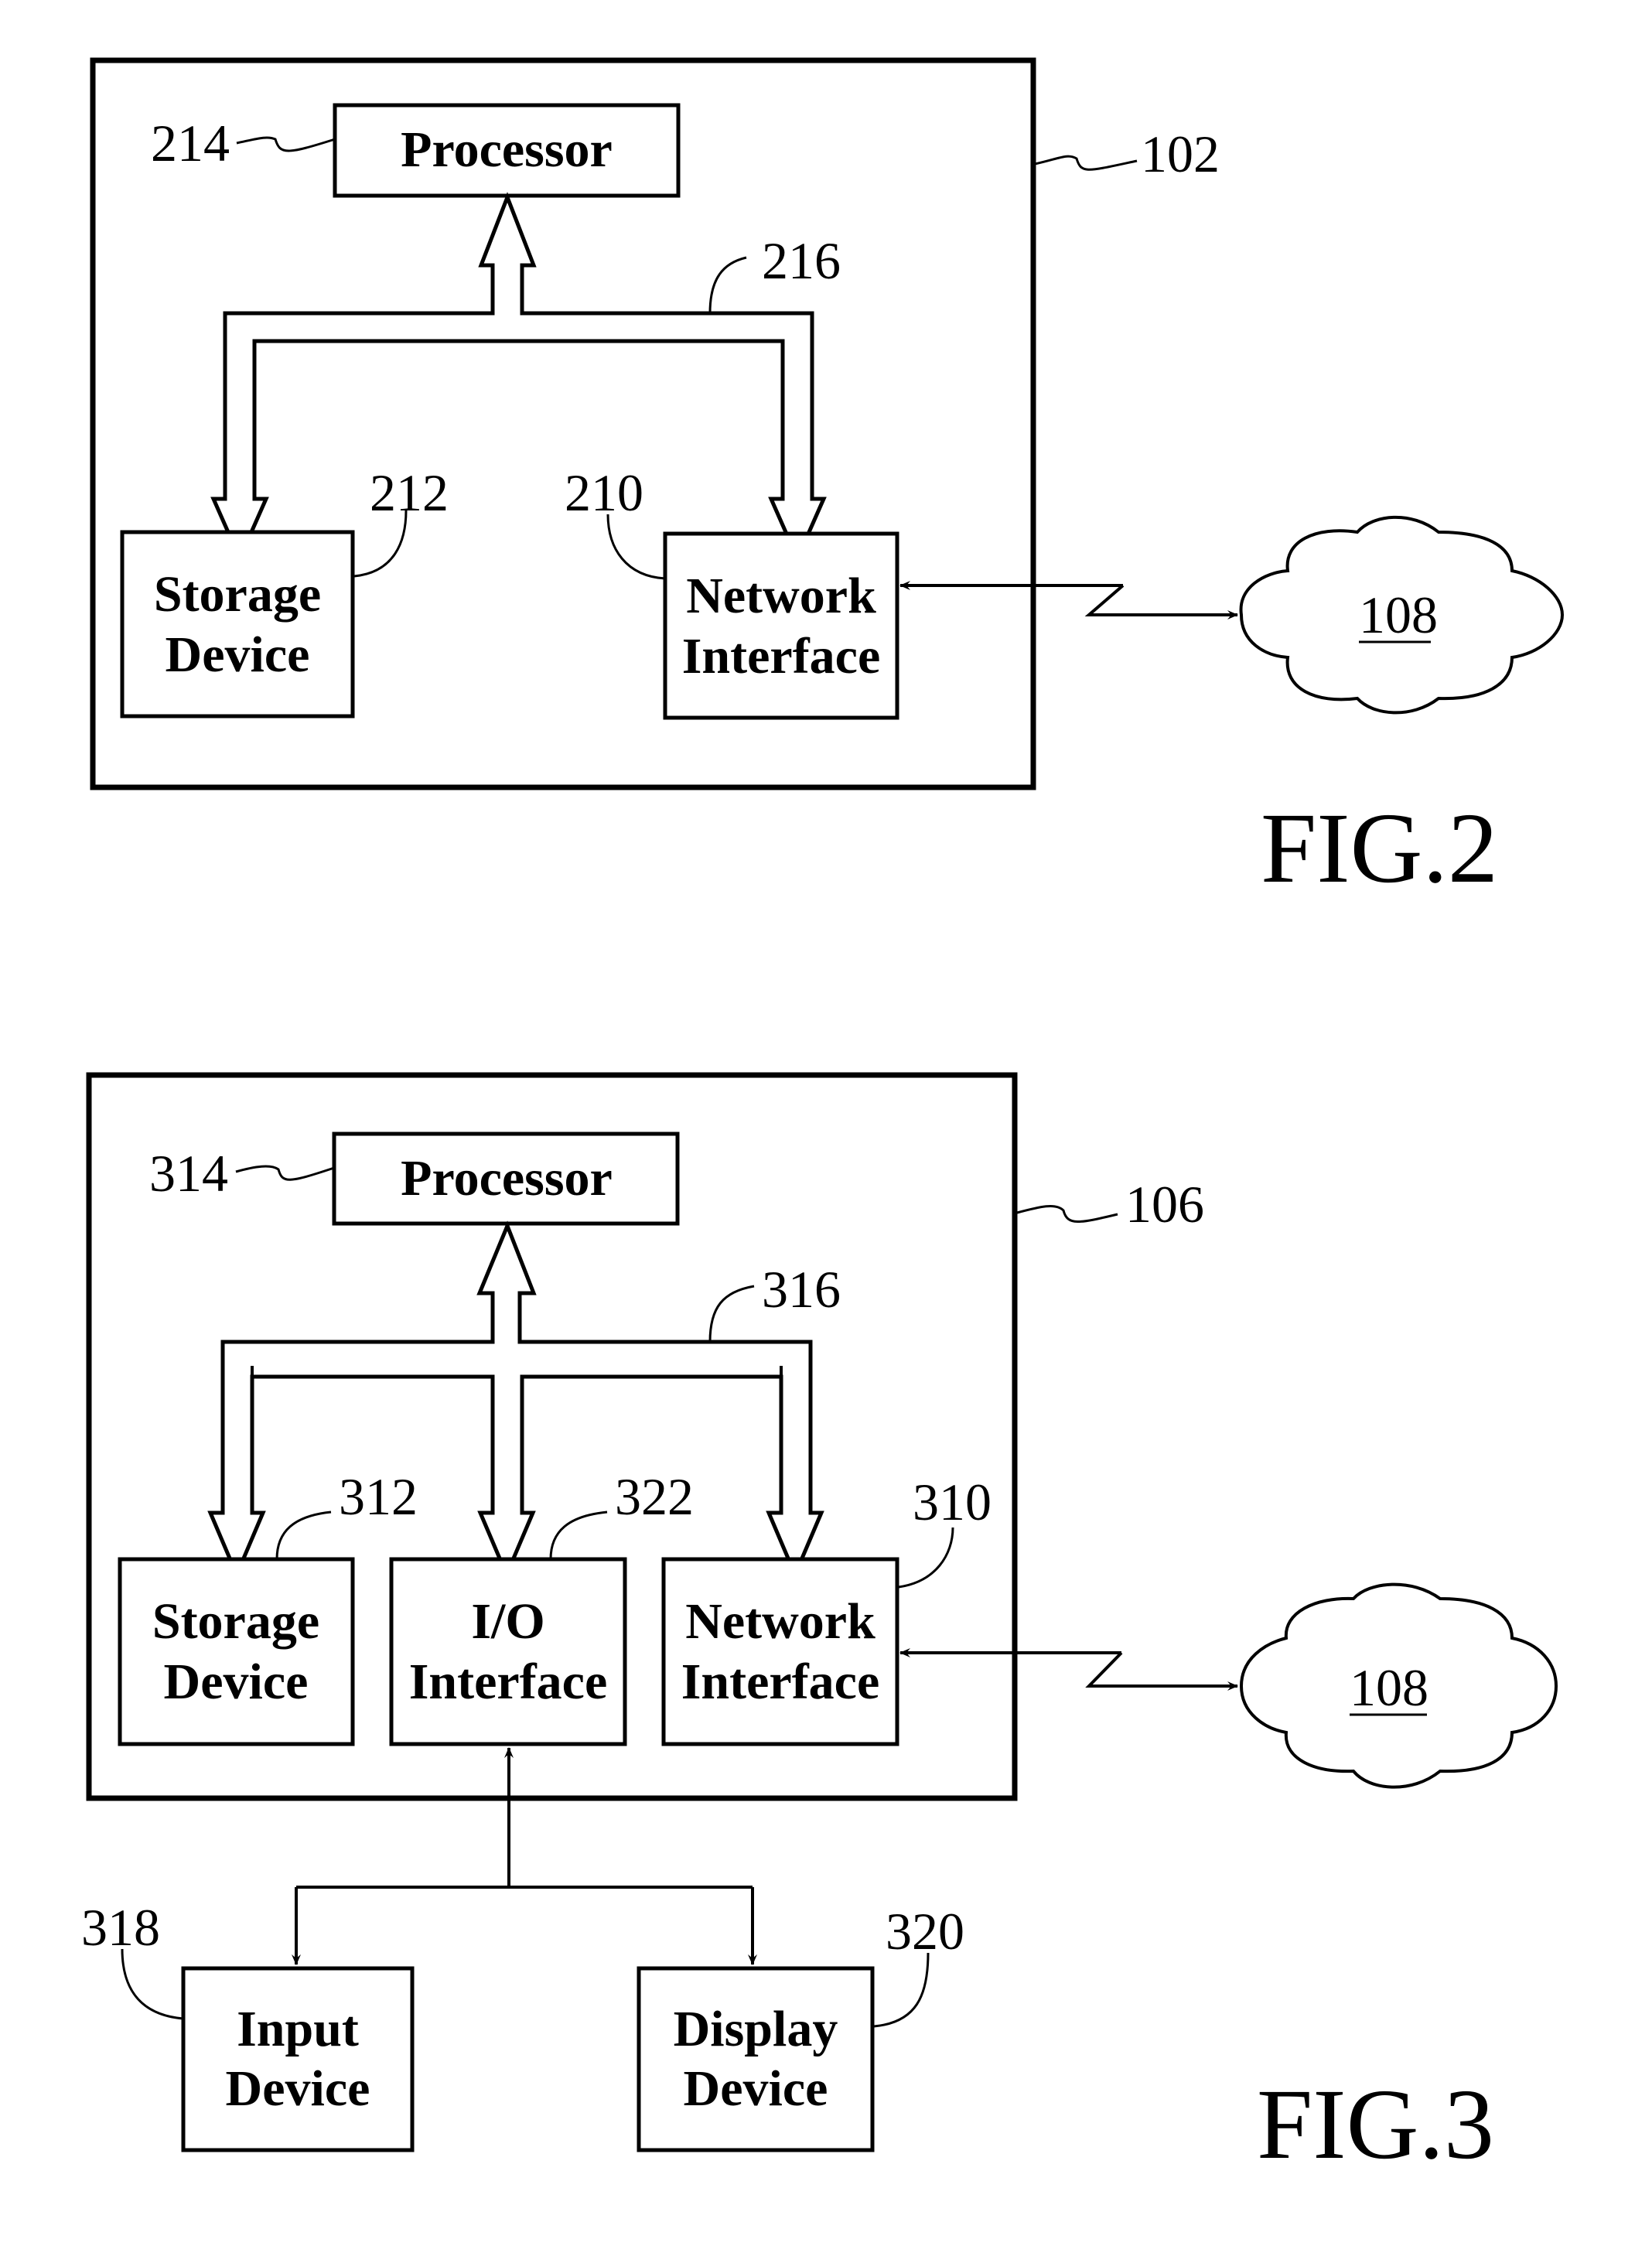 The height and width of the screenshot is (2246, 1652). What do you see at coordinates (801, 260) in the screenshot?
I see `ref-216: 216` at bounding box center [801, 260].